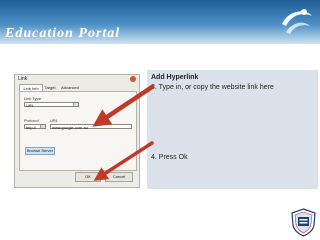  I want to click on link-type-label: Link Type, so click(33, 98).